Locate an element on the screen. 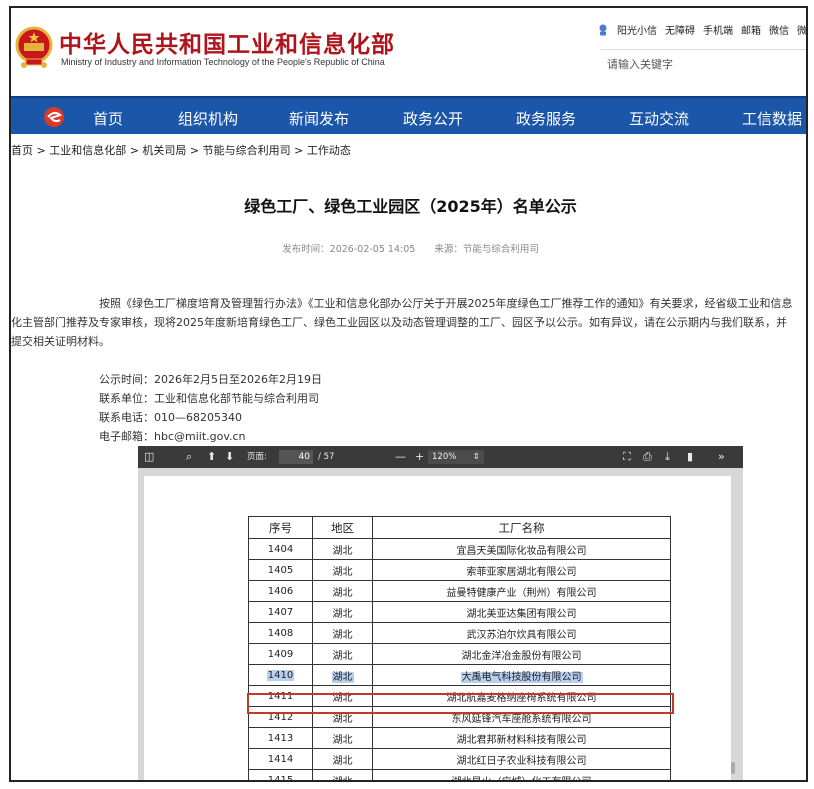 The height and width of the screenshot is (789, 814). cell-number: 1415 is located at coordinates (280, 774).